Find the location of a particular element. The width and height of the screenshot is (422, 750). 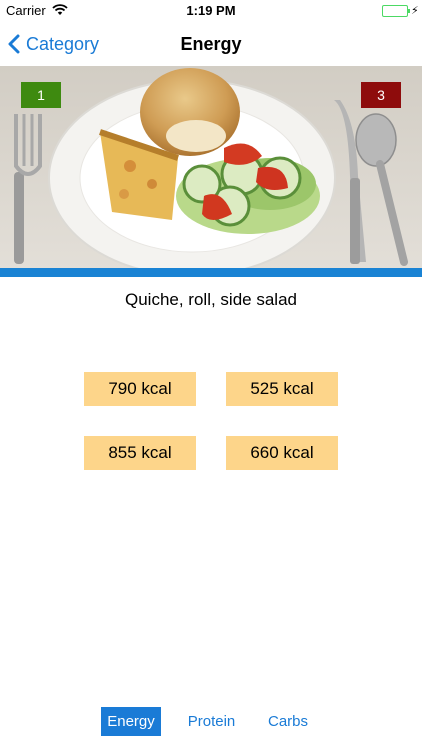

page-title: Energy is located at coordinates (211, 44).